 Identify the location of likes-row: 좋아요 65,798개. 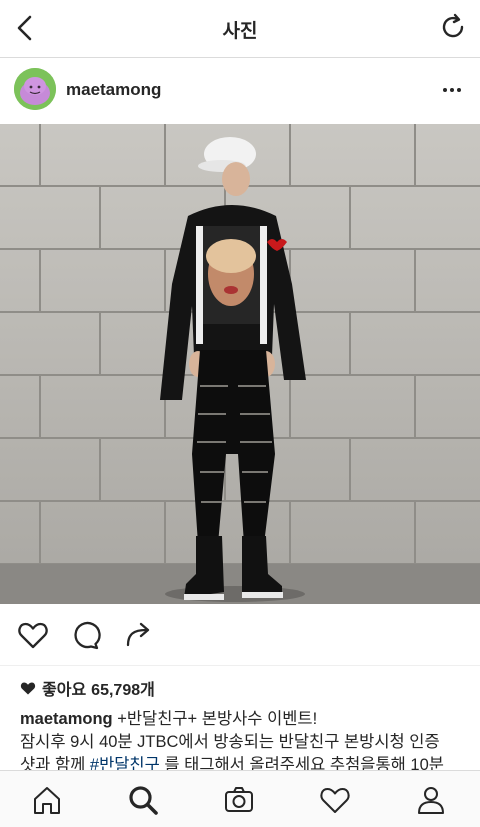
(87, 688).